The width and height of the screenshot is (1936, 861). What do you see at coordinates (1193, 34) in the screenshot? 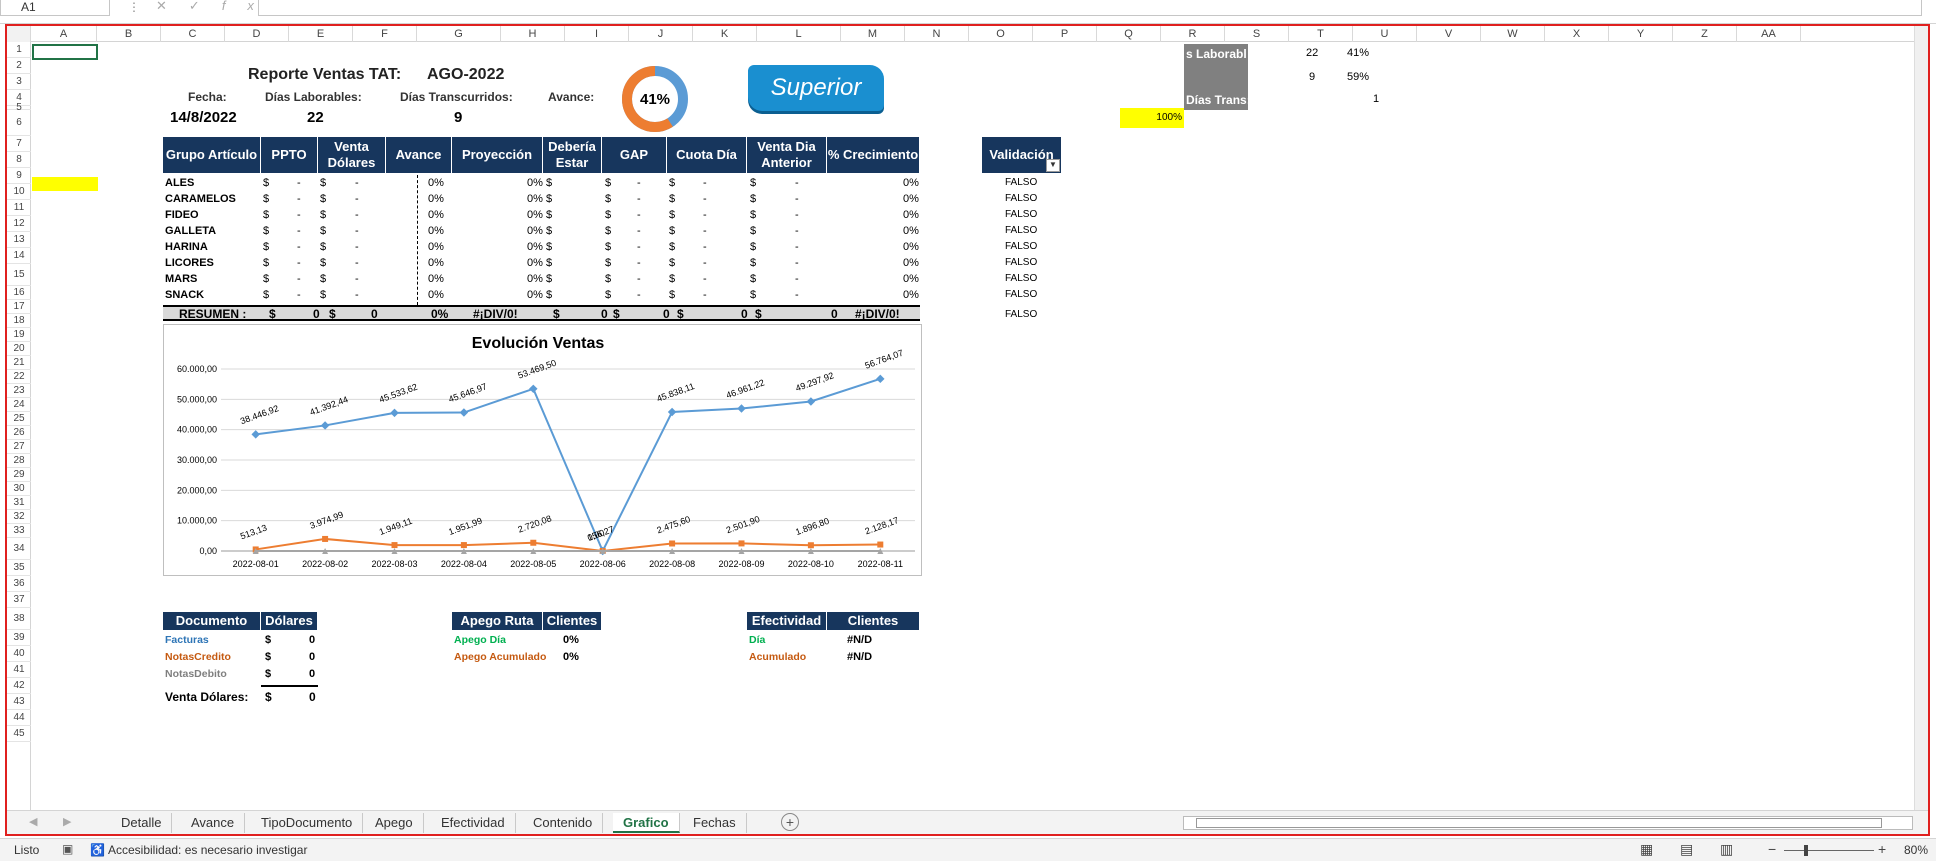
I see `column-header-R: R` at bounding box center [1193, 34].